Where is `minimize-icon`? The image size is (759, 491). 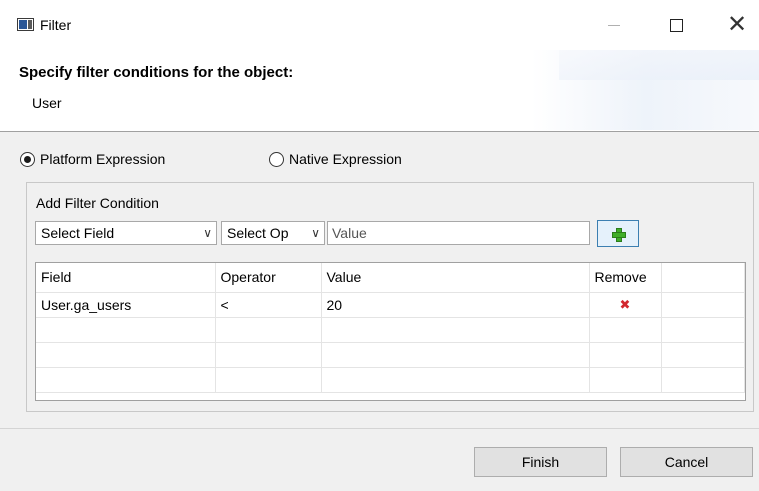
minimize-icon is located at coordinates (614, 25).